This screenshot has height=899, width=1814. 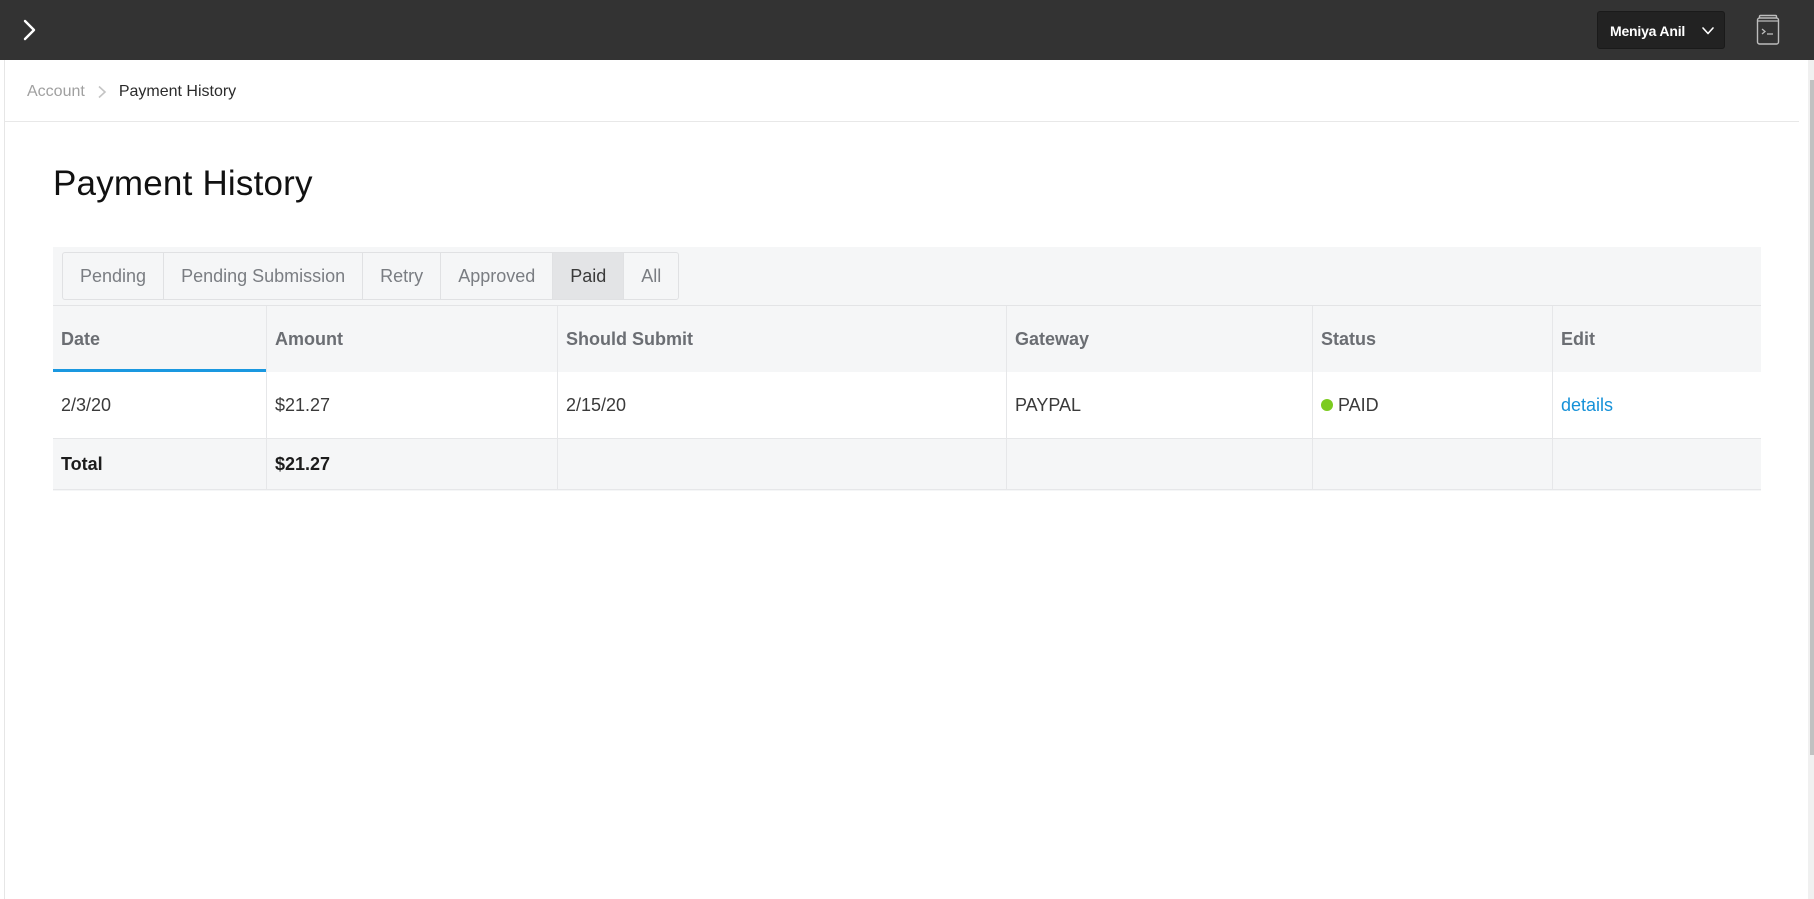 I want to click on expand-sidebar-button, so click(x=30, y=30).